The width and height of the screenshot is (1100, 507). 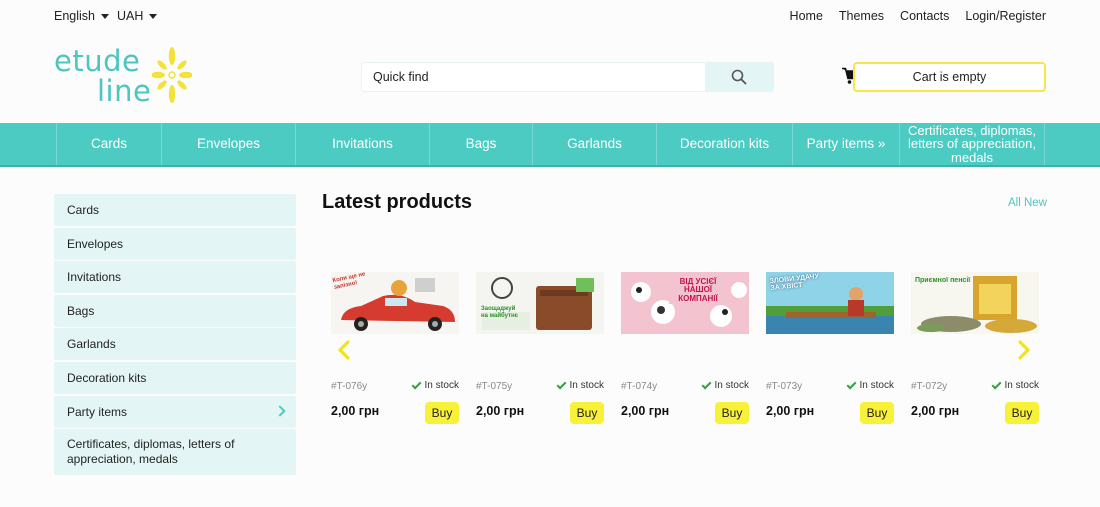 What do you see at coordinates (74, 16) in the screenshot?
I see `language-label: English` at bounding box center [74, 16].